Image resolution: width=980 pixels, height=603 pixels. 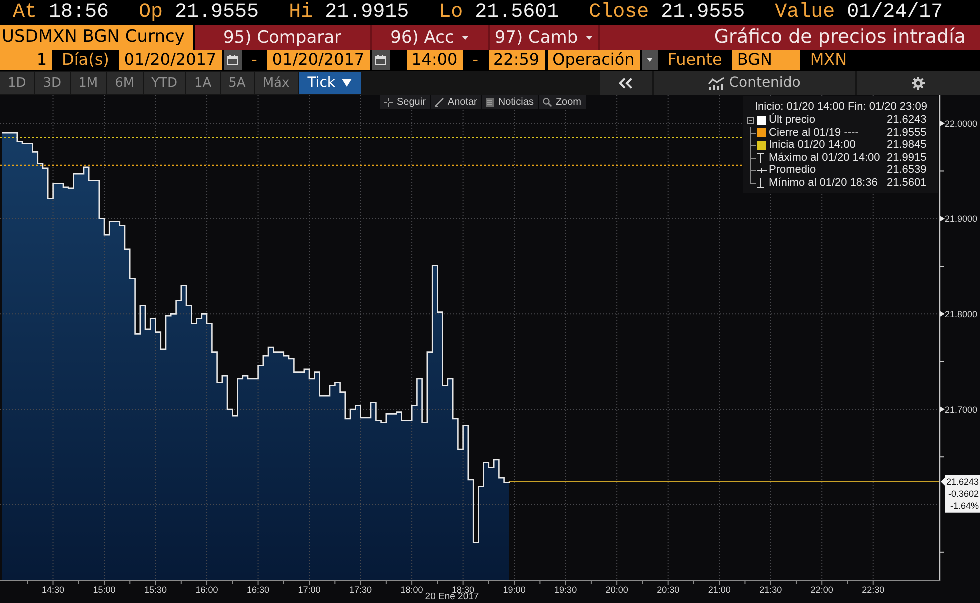 I want to click on collapse-button, so click(x=626, y=83).